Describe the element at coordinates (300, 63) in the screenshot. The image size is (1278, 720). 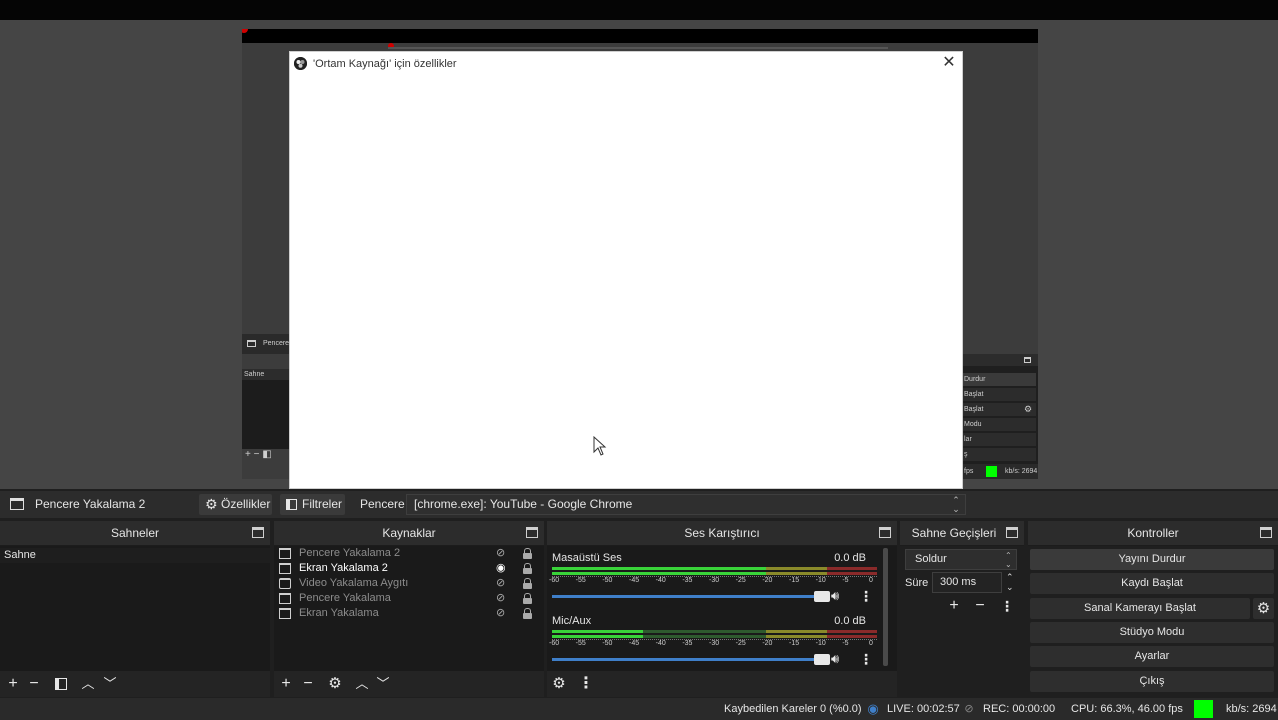
I see `obs-logo-icon` at that location.